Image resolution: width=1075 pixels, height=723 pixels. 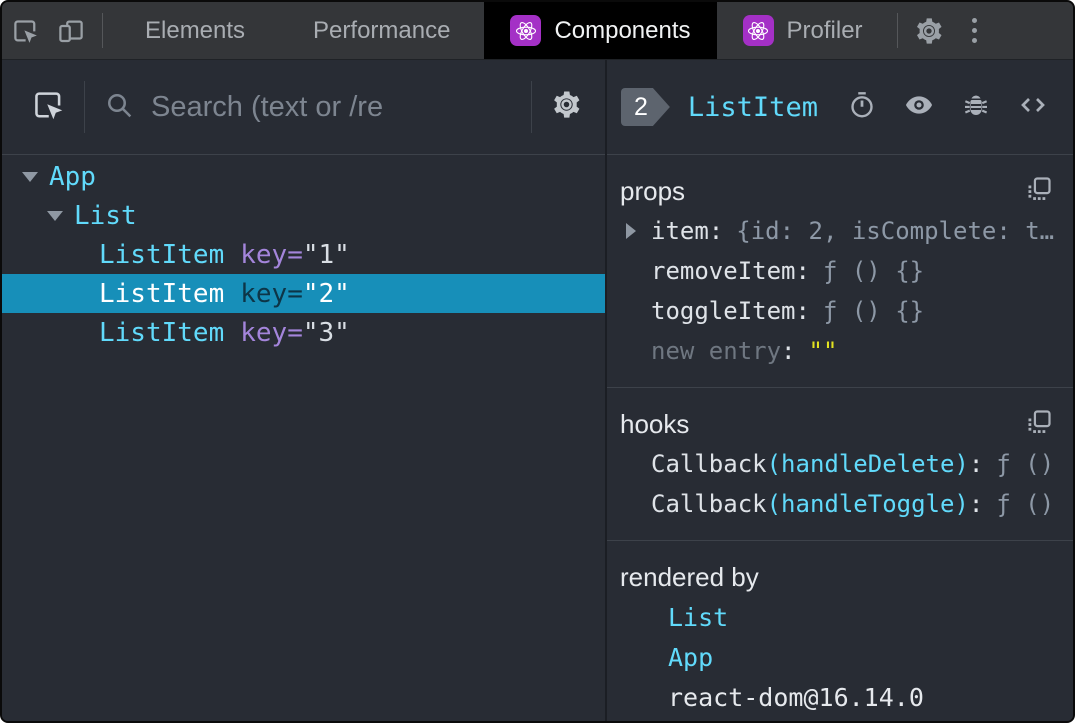 I want to click on prop-name: toggleItem, so click(x=723, y=311).